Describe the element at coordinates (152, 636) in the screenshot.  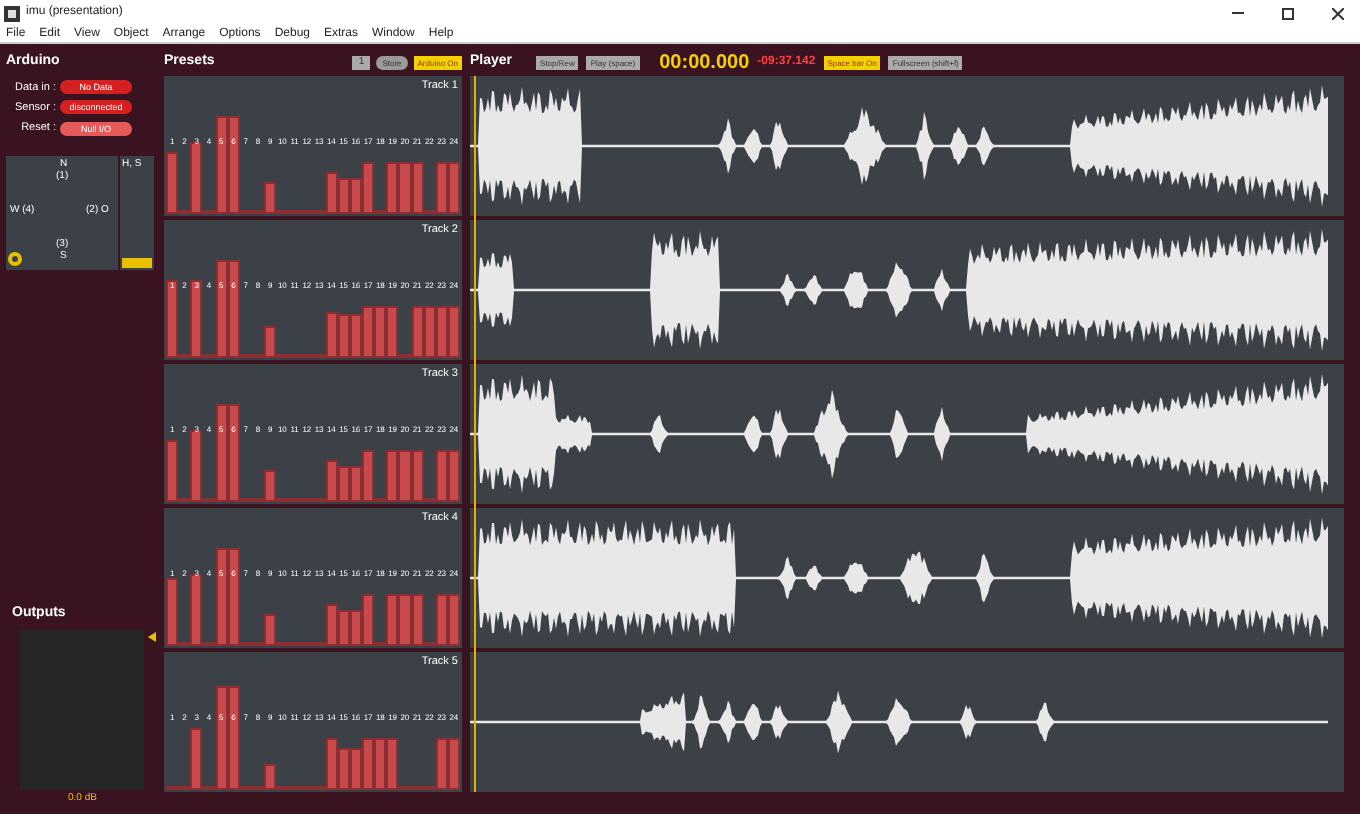
I see `level-marker-icon` at that location.